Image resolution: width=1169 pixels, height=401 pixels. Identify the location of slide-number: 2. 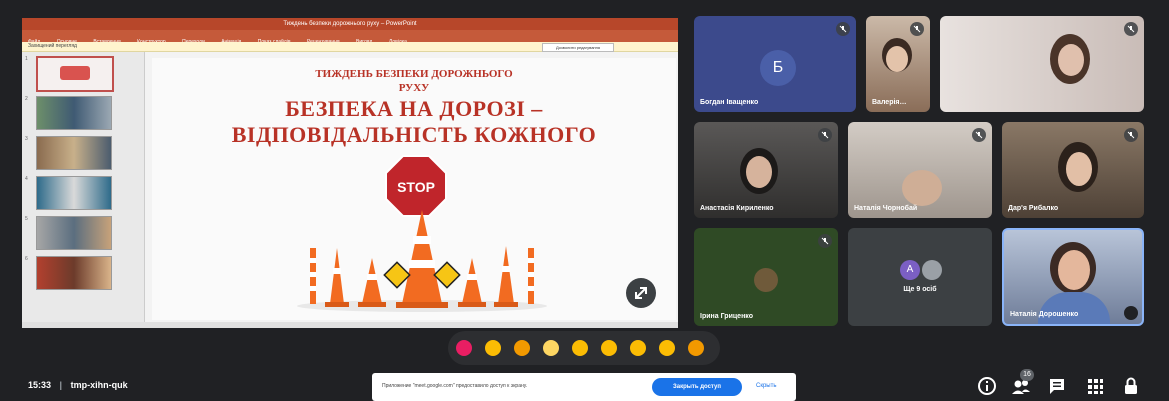
(26, 99).